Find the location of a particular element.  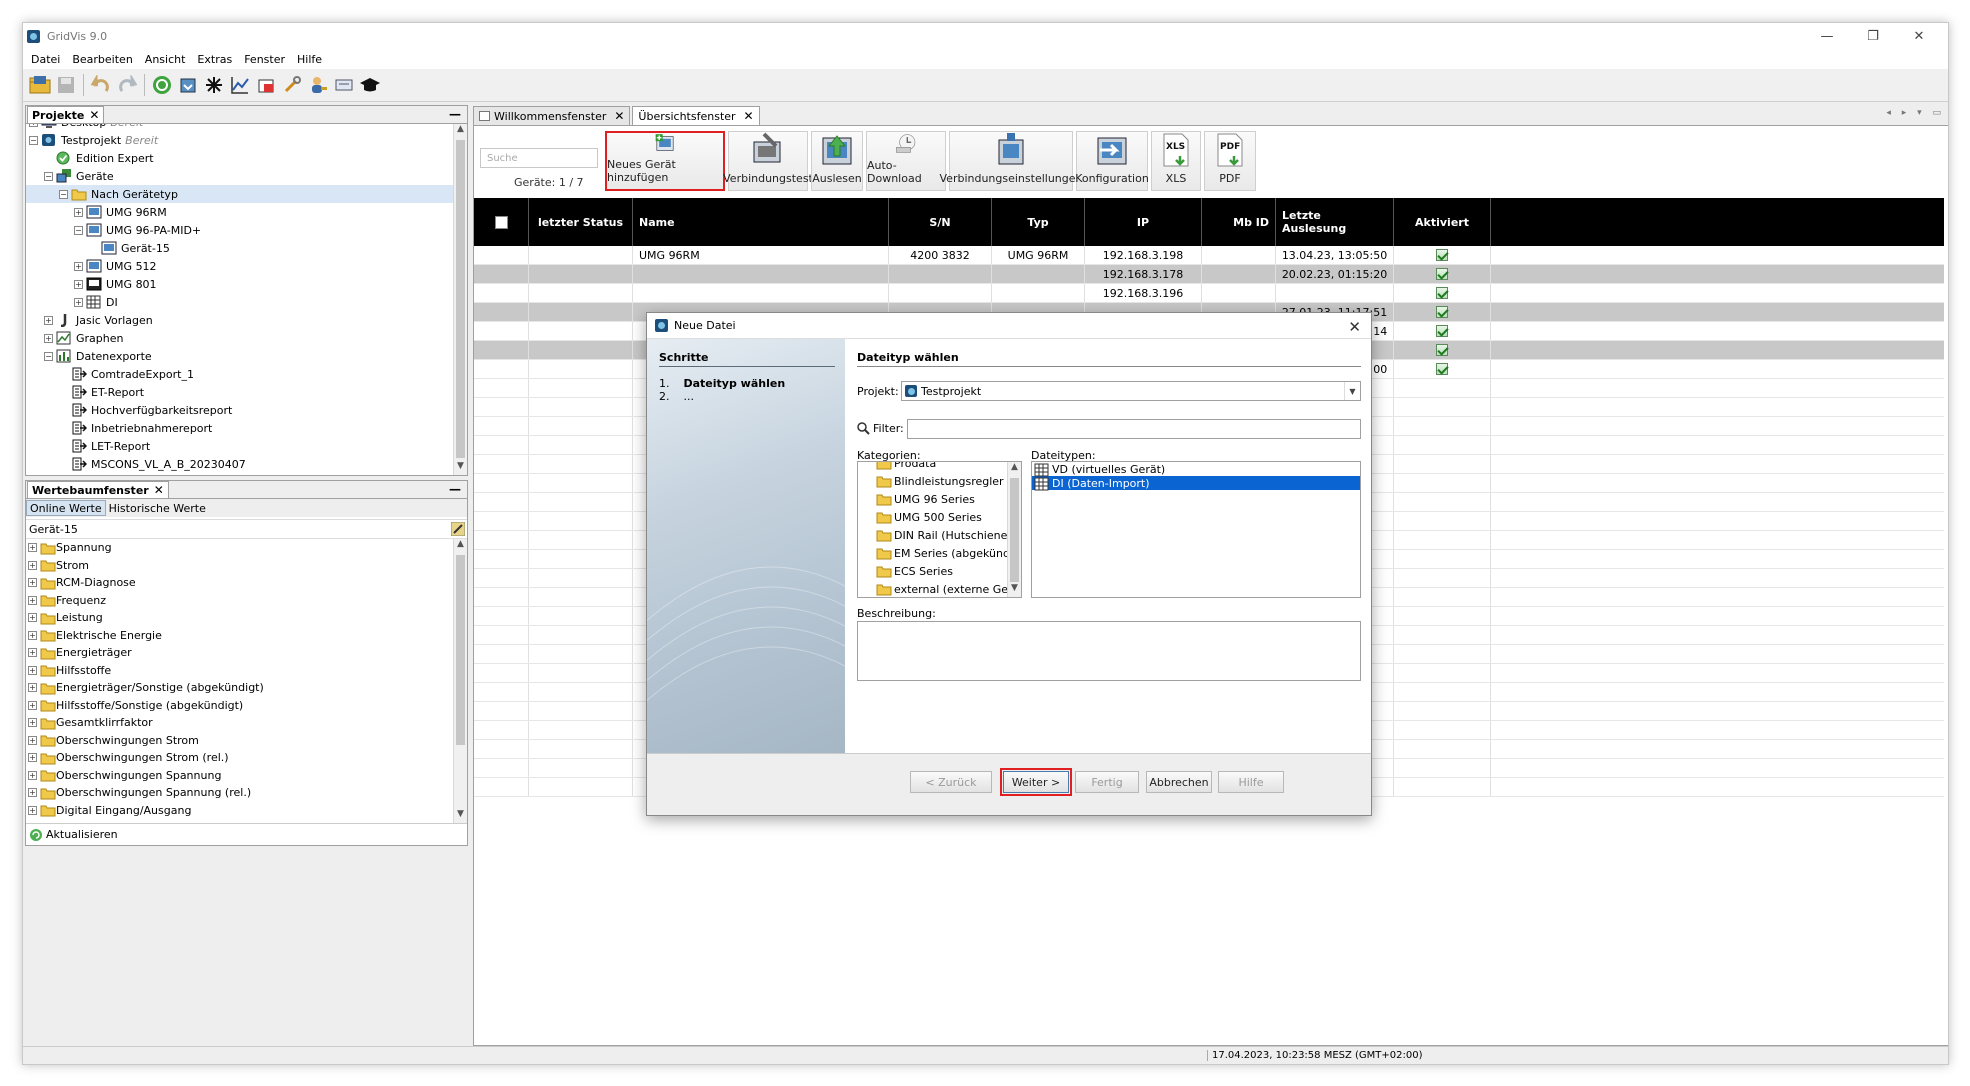

tree-item: + Graphen is located at coordinates (239, 338).